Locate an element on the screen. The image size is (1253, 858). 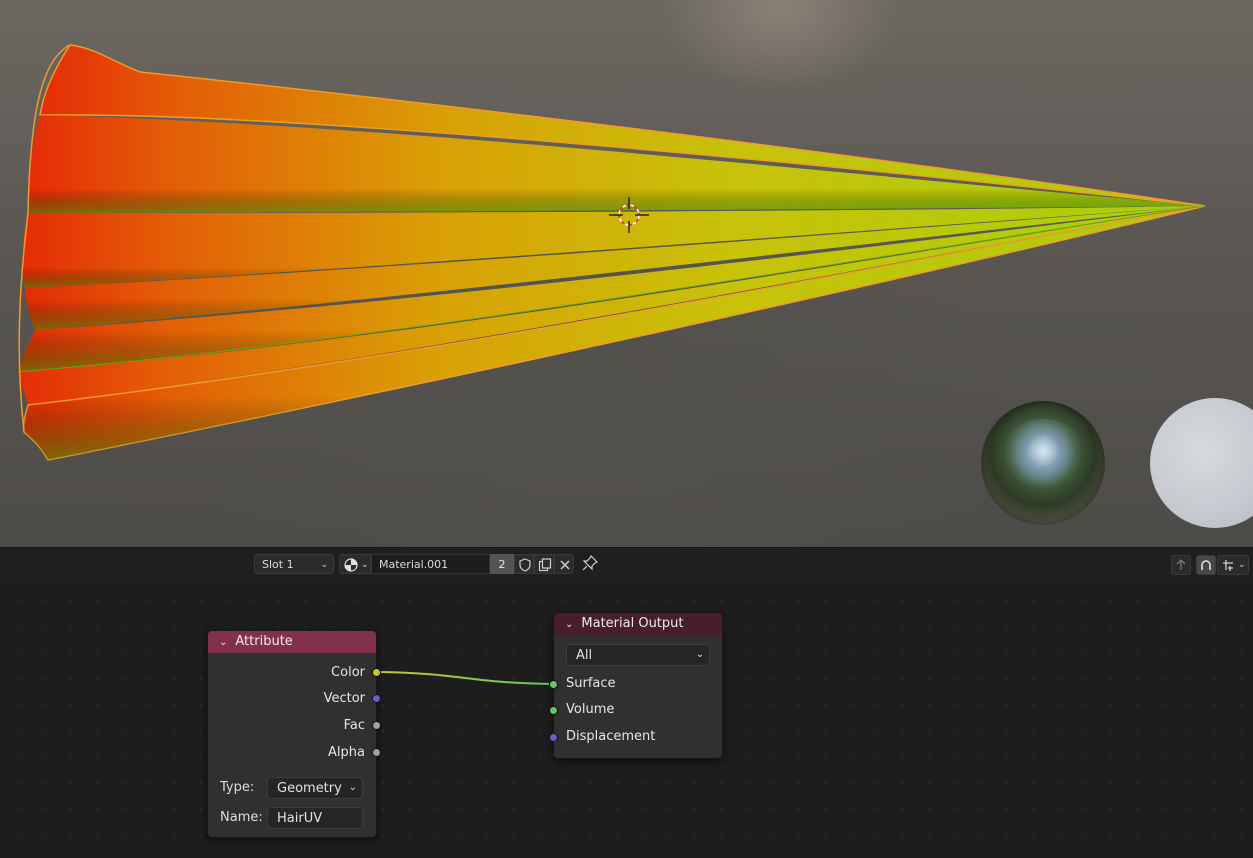
node-title: Attribute is located at coordinates (264, 641).